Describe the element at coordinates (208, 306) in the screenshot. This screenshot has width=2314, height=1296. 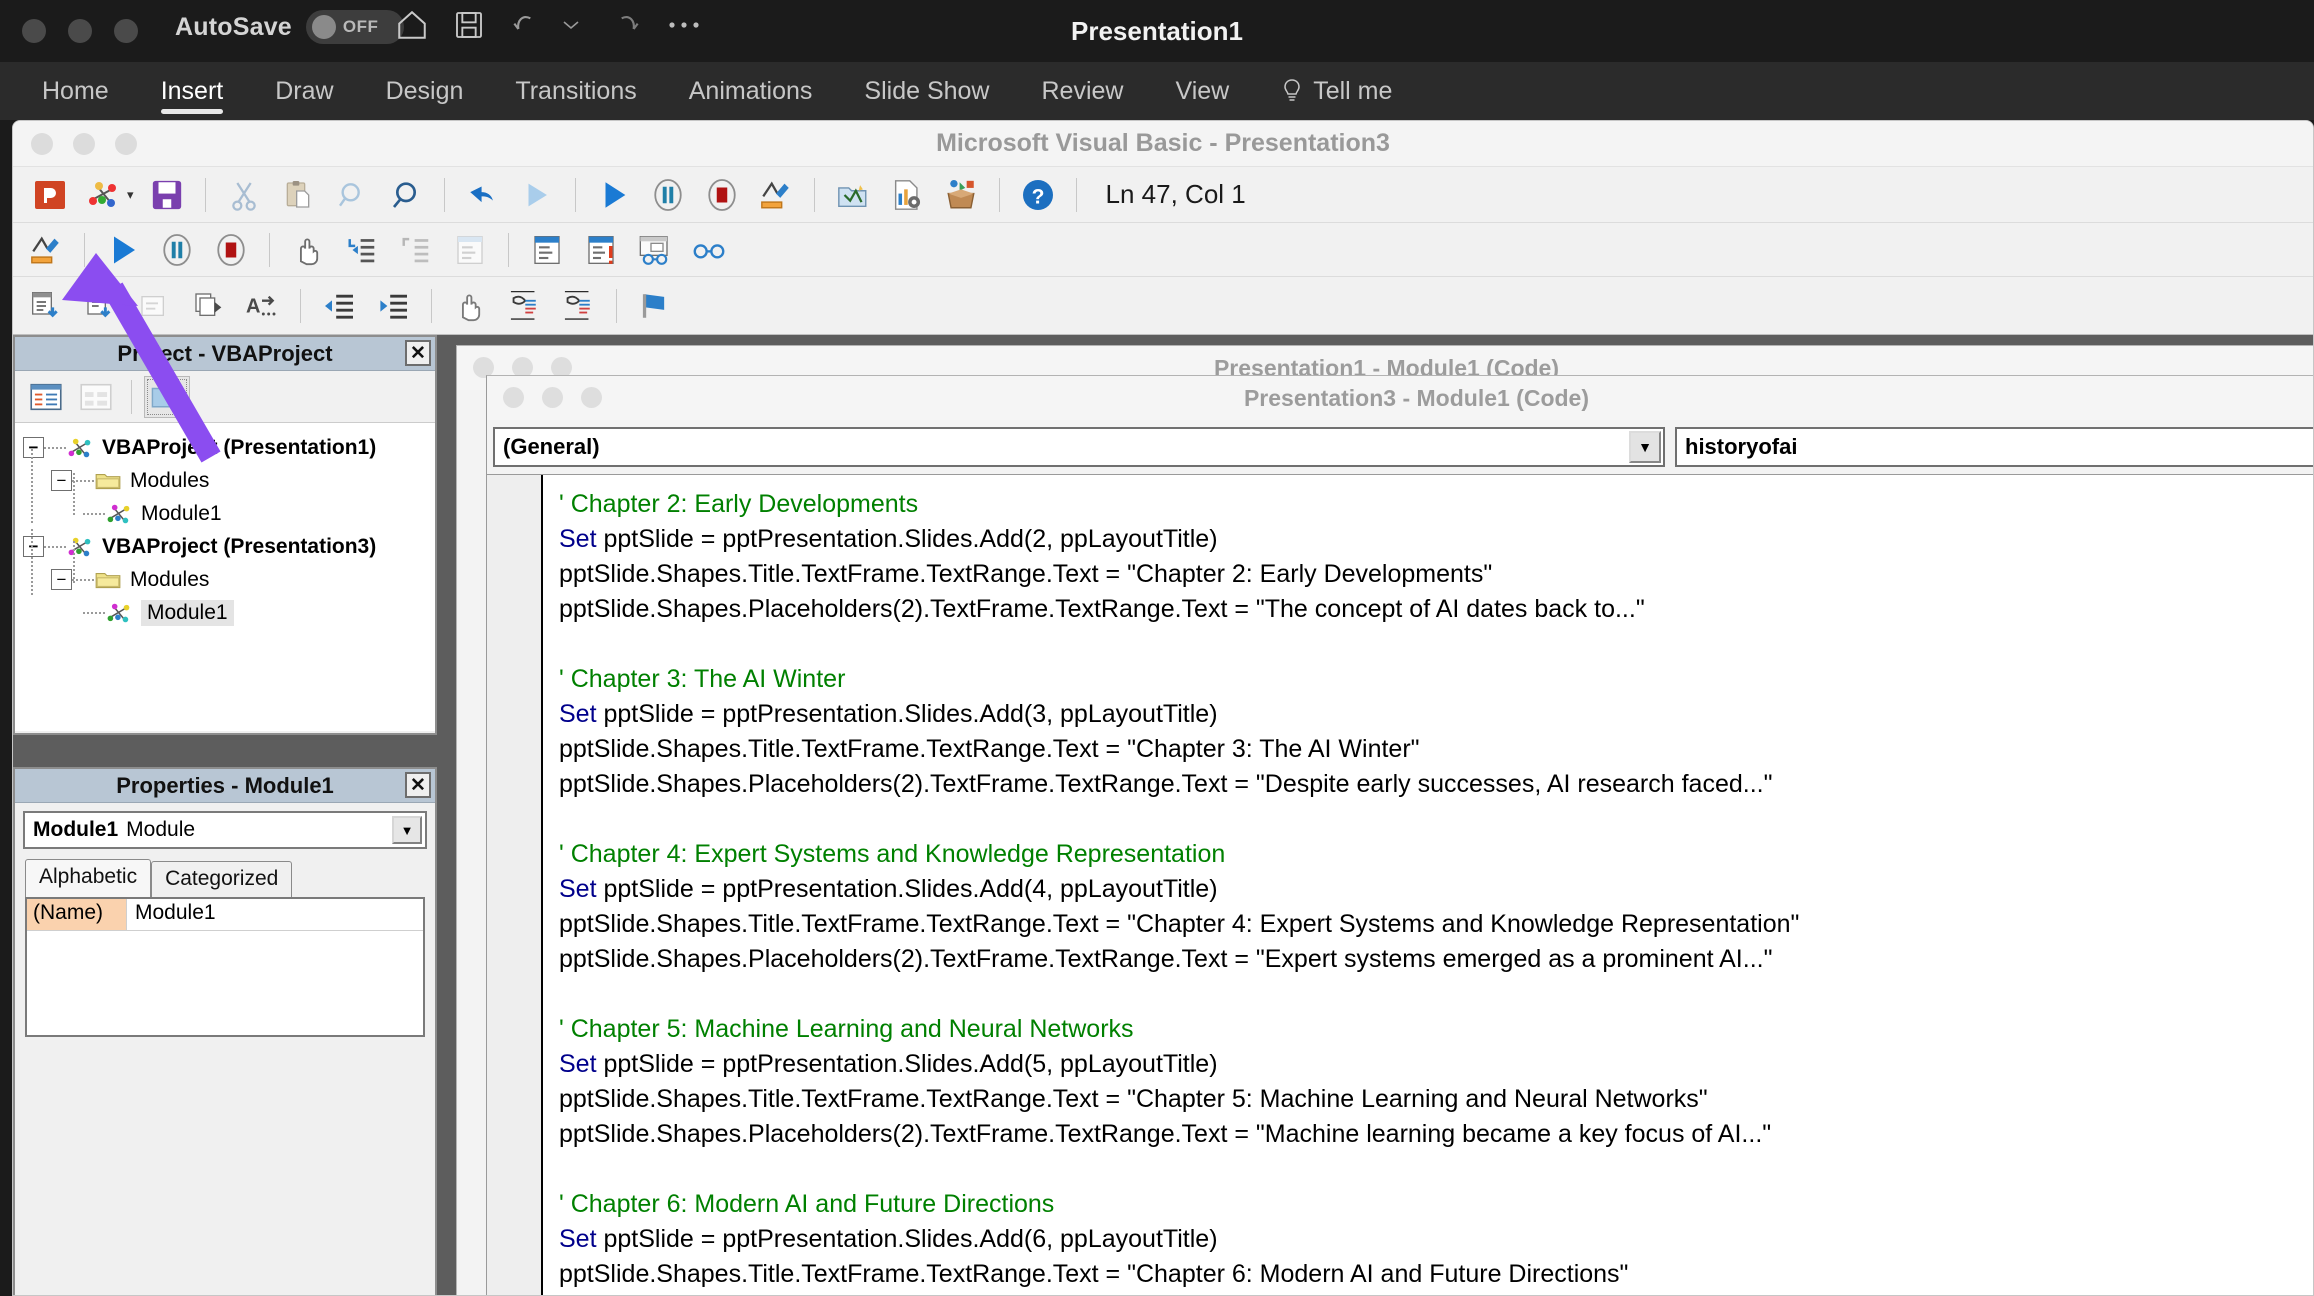
I see `parameter-info-icon` at that location.